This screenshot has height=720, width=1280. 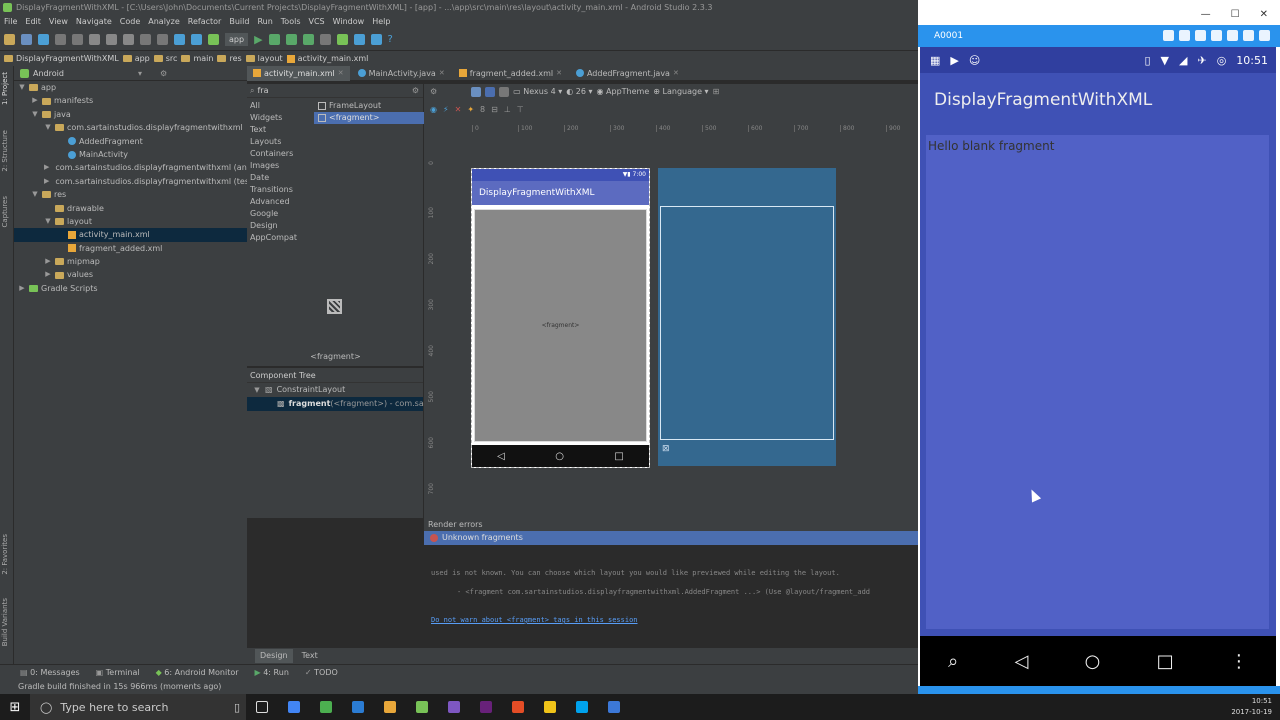 What do you see at coordinates (280, 214) in the screenshot?
I see `palette-category: Google` at bounding box center [280, 214].